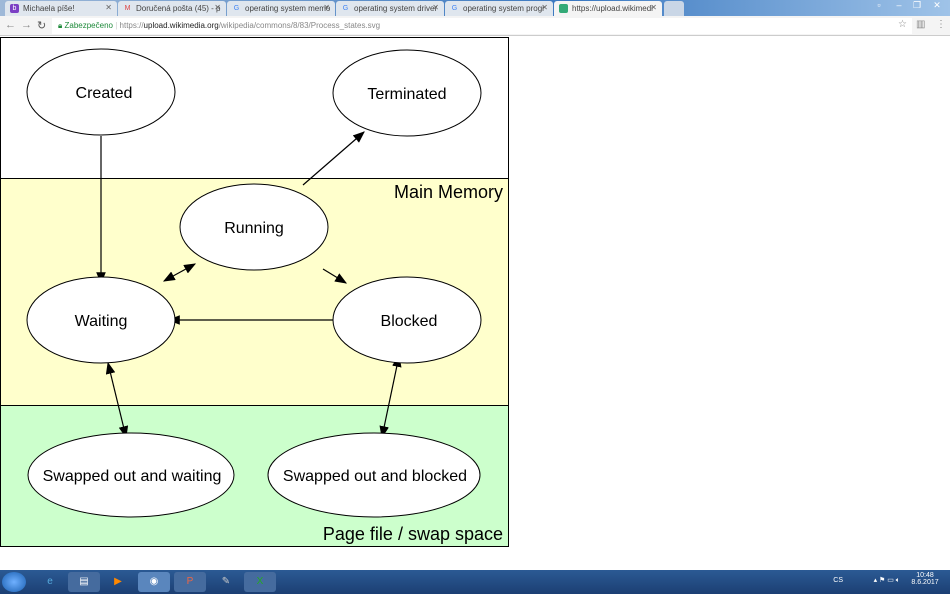 This screenshot has height=594, width=950. I want to click on tab-wikimedia: https://upload.wikimedi ✕, so click(608, 8).